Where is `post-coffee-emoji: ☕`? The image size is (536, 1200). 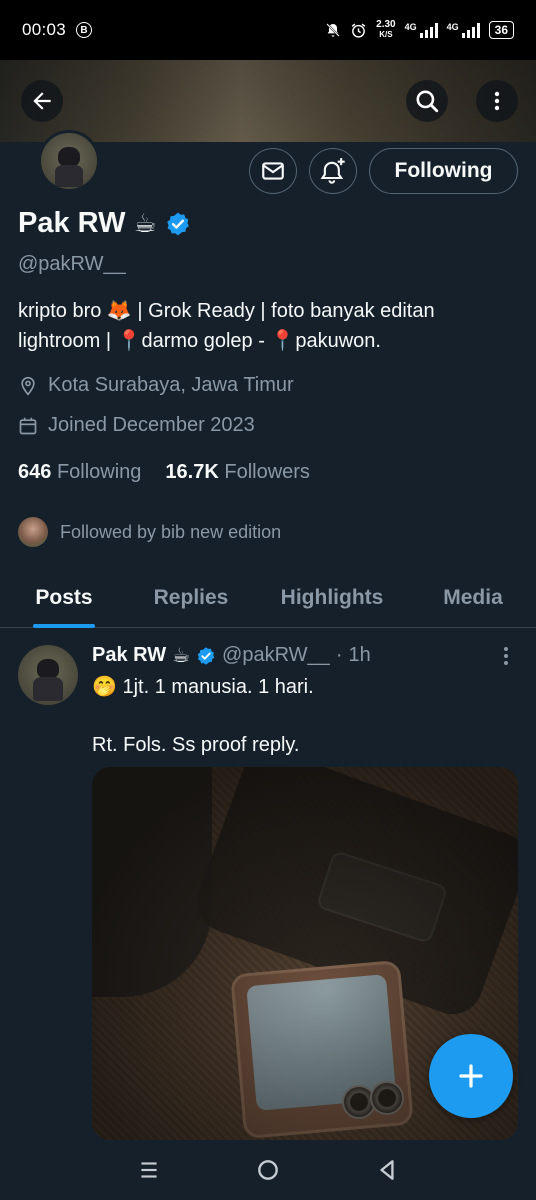 post-coffee-emoji: ☕ is located at coordinates (181, 656).